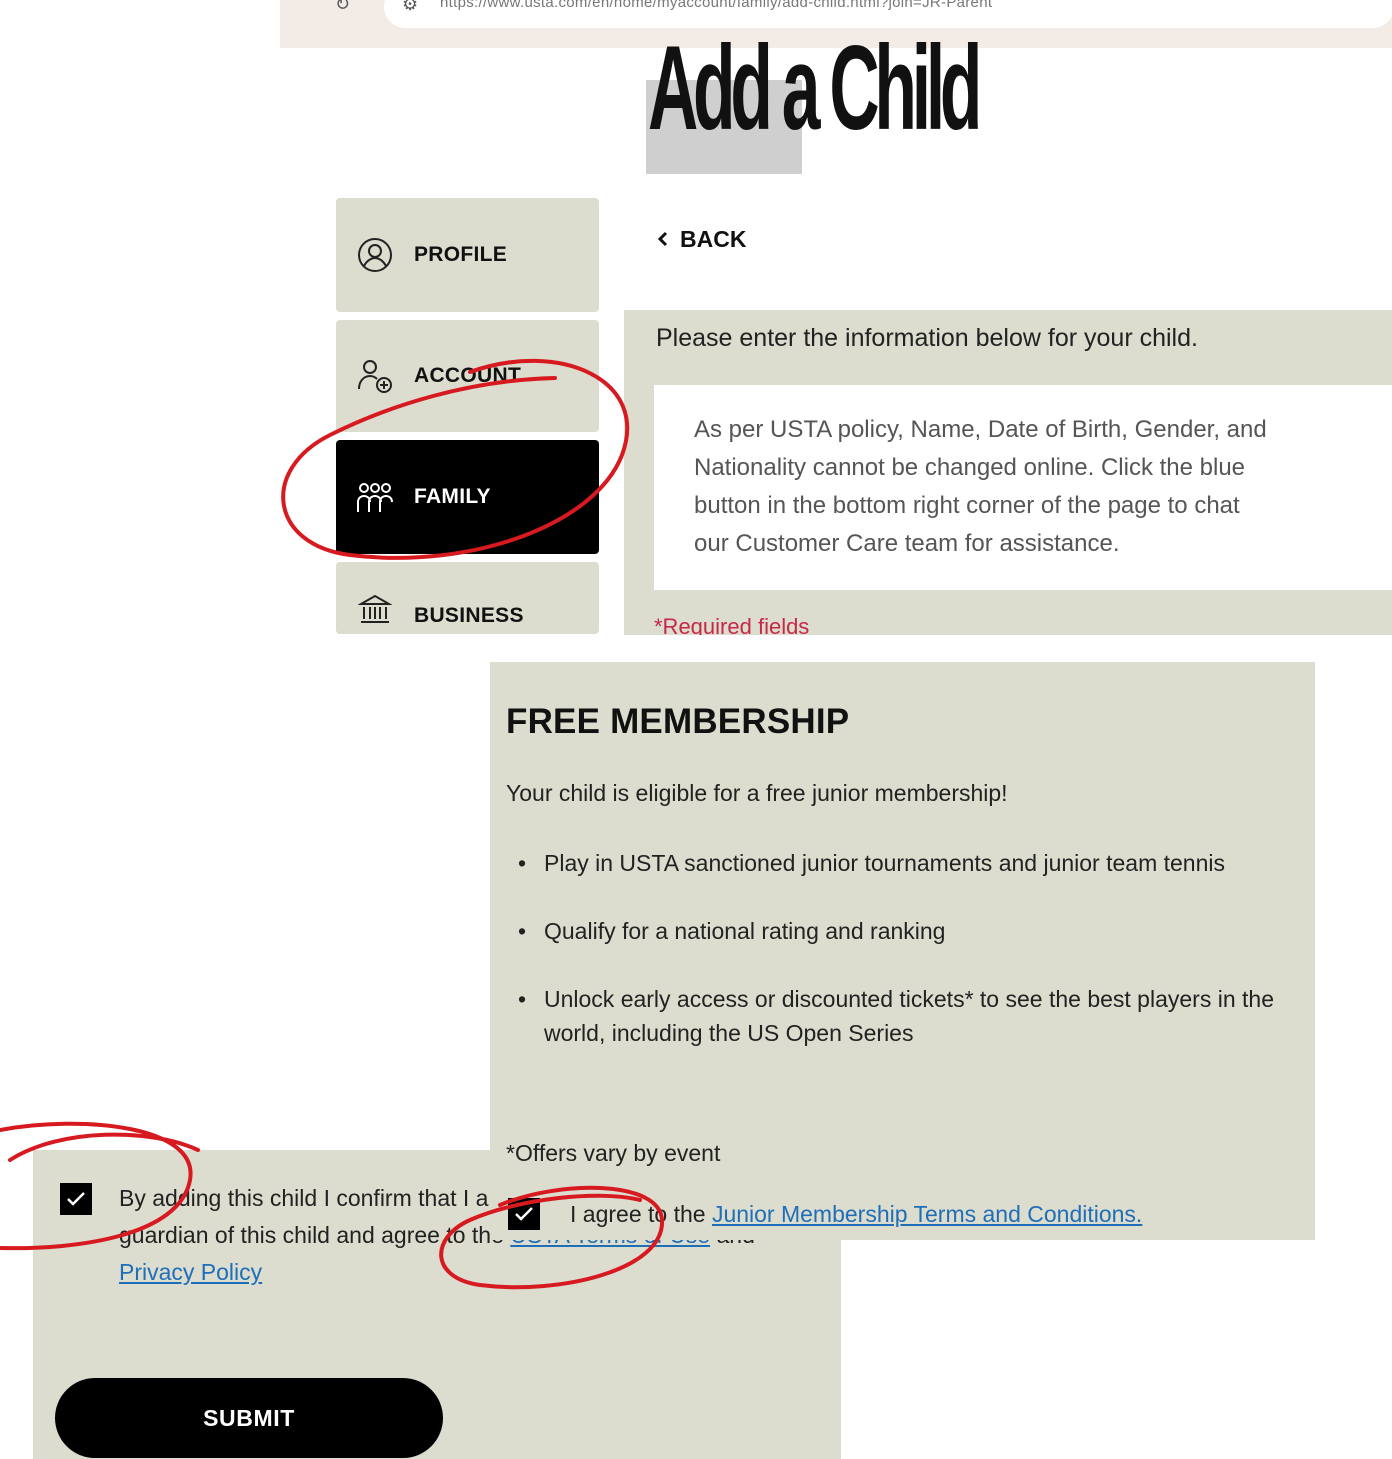 Image resolution: width=1392 pixels, height=1459 pixels. I want to click on sidebar-item-label: ACCOUNT, so click(468, 375).